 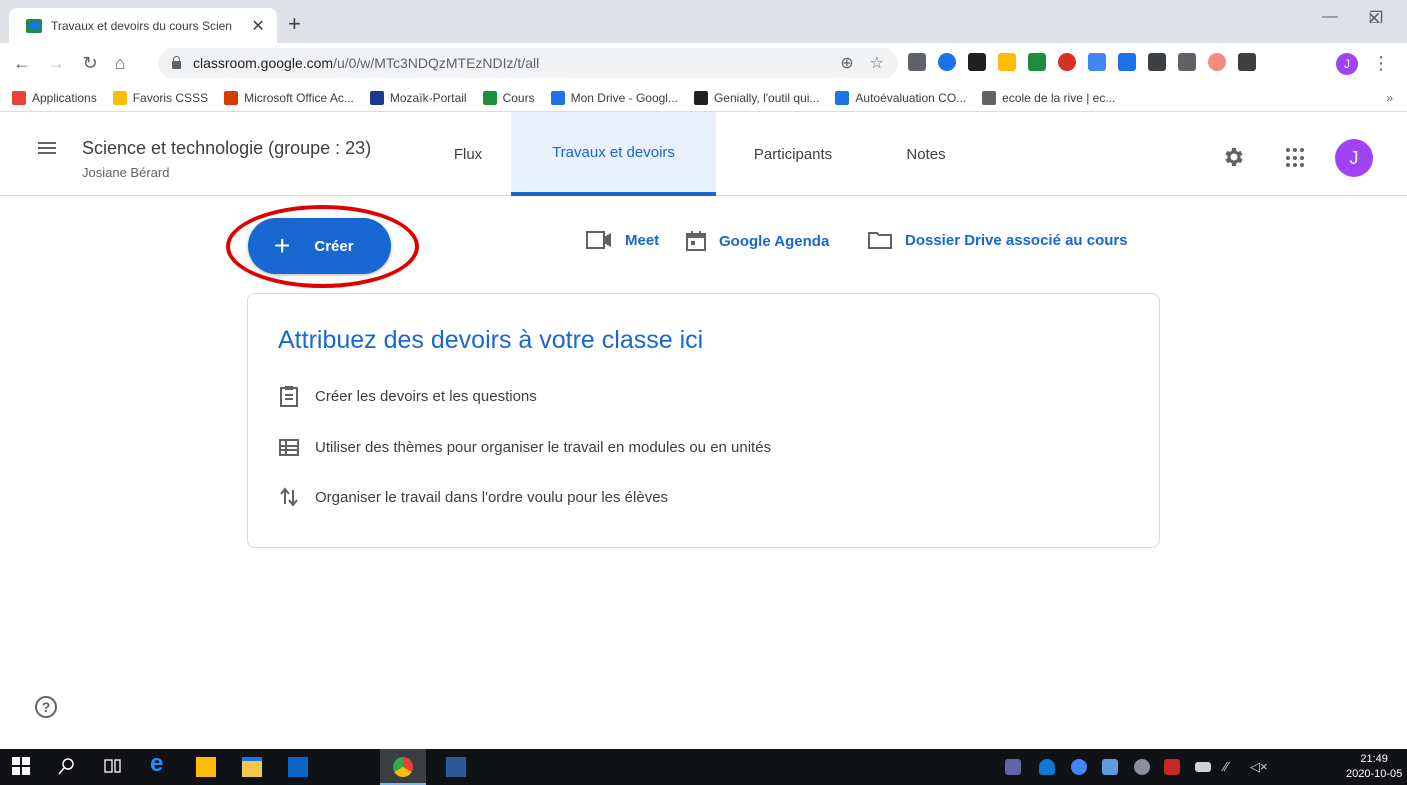 I want to click on file-explorer-icon, so click(x=252, y=767).